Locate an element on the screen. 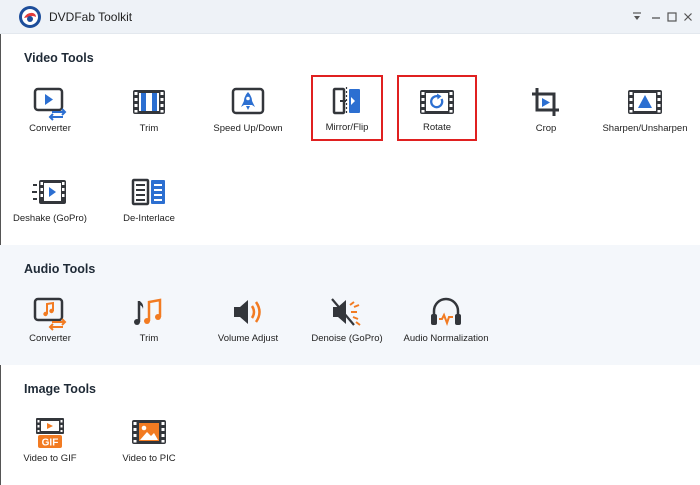 Image resolution: width=700 pixels, height=485 pixels. audio-trim-icon is located at coordinates (148, 311).